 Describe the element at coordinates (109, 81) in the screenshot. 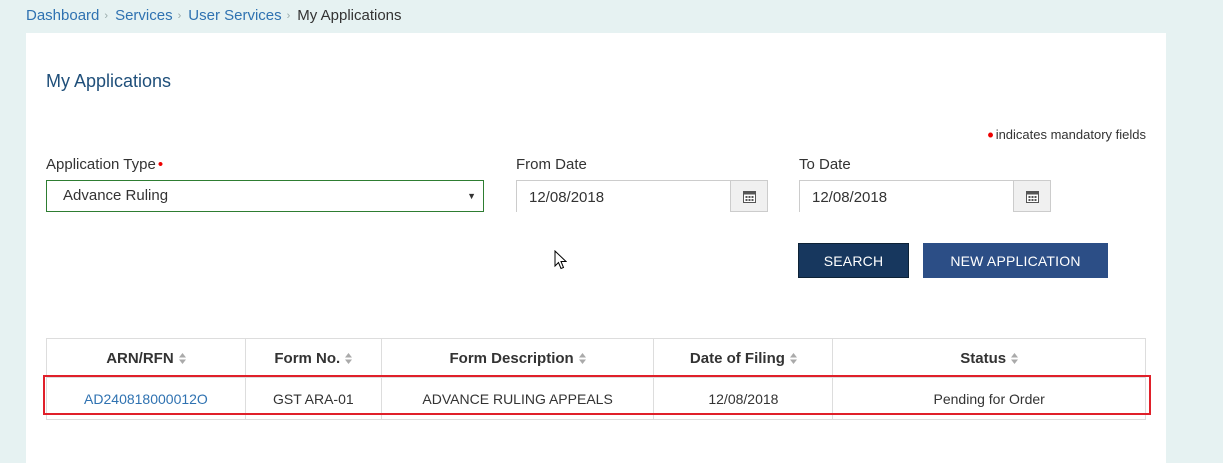

I see `page-title: My Applications` at that location.